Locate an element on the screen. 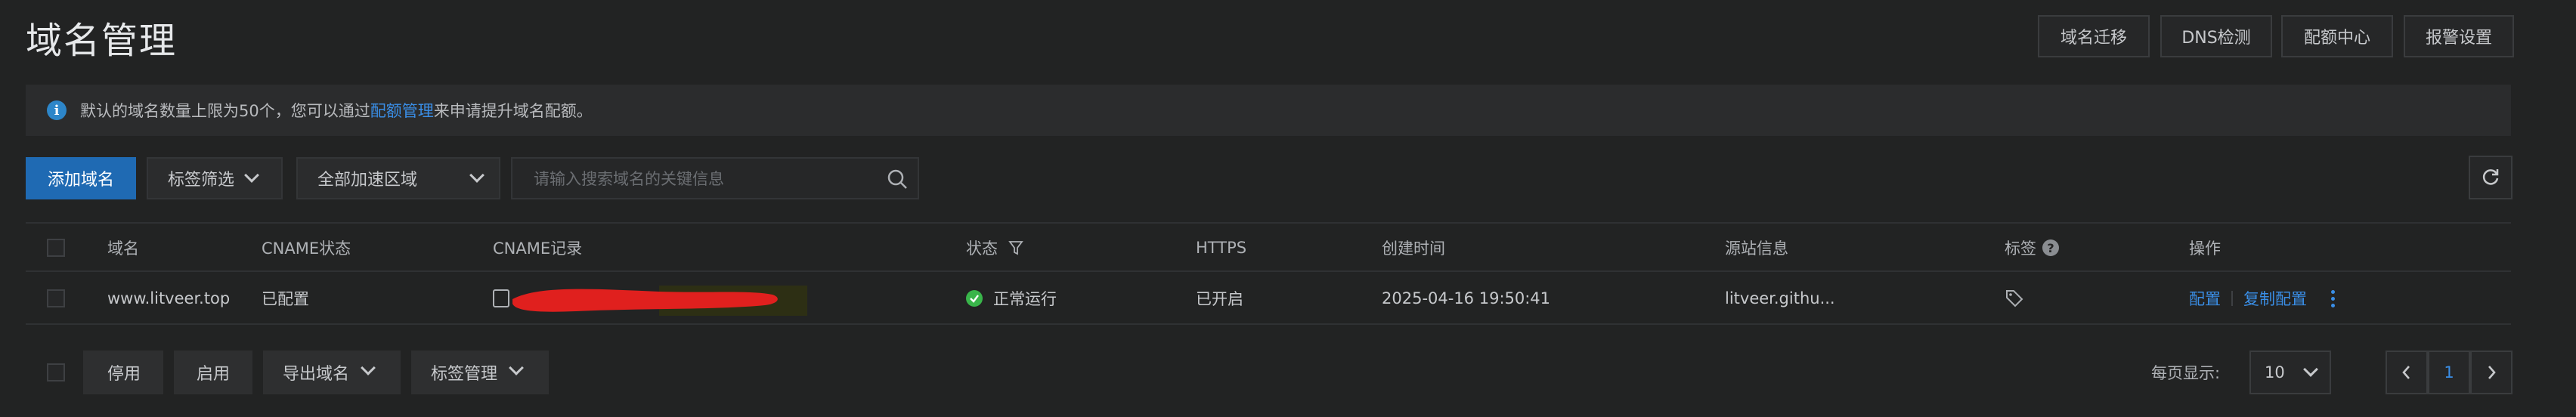  redaction-mark is located at coordinates (659, 301).